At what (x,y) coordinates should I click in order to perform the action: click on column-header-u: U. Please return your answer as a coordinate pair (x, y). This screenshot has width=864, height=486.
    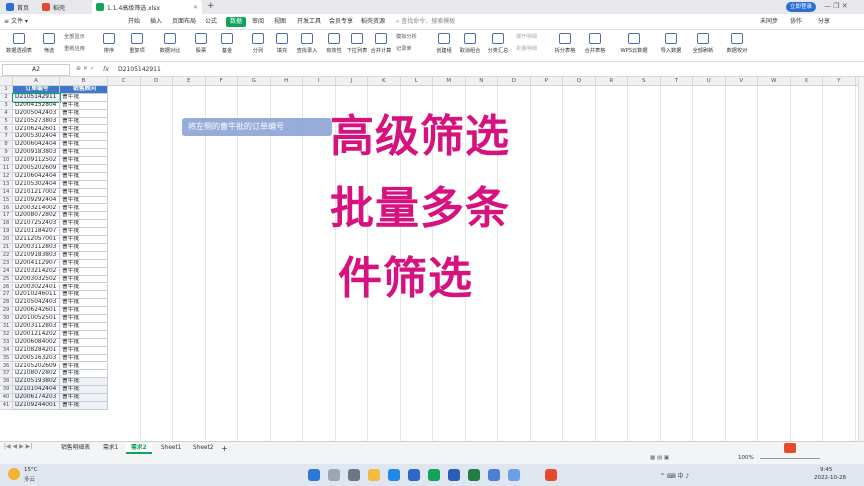
    Looking at the image, I should click on (709, 81).